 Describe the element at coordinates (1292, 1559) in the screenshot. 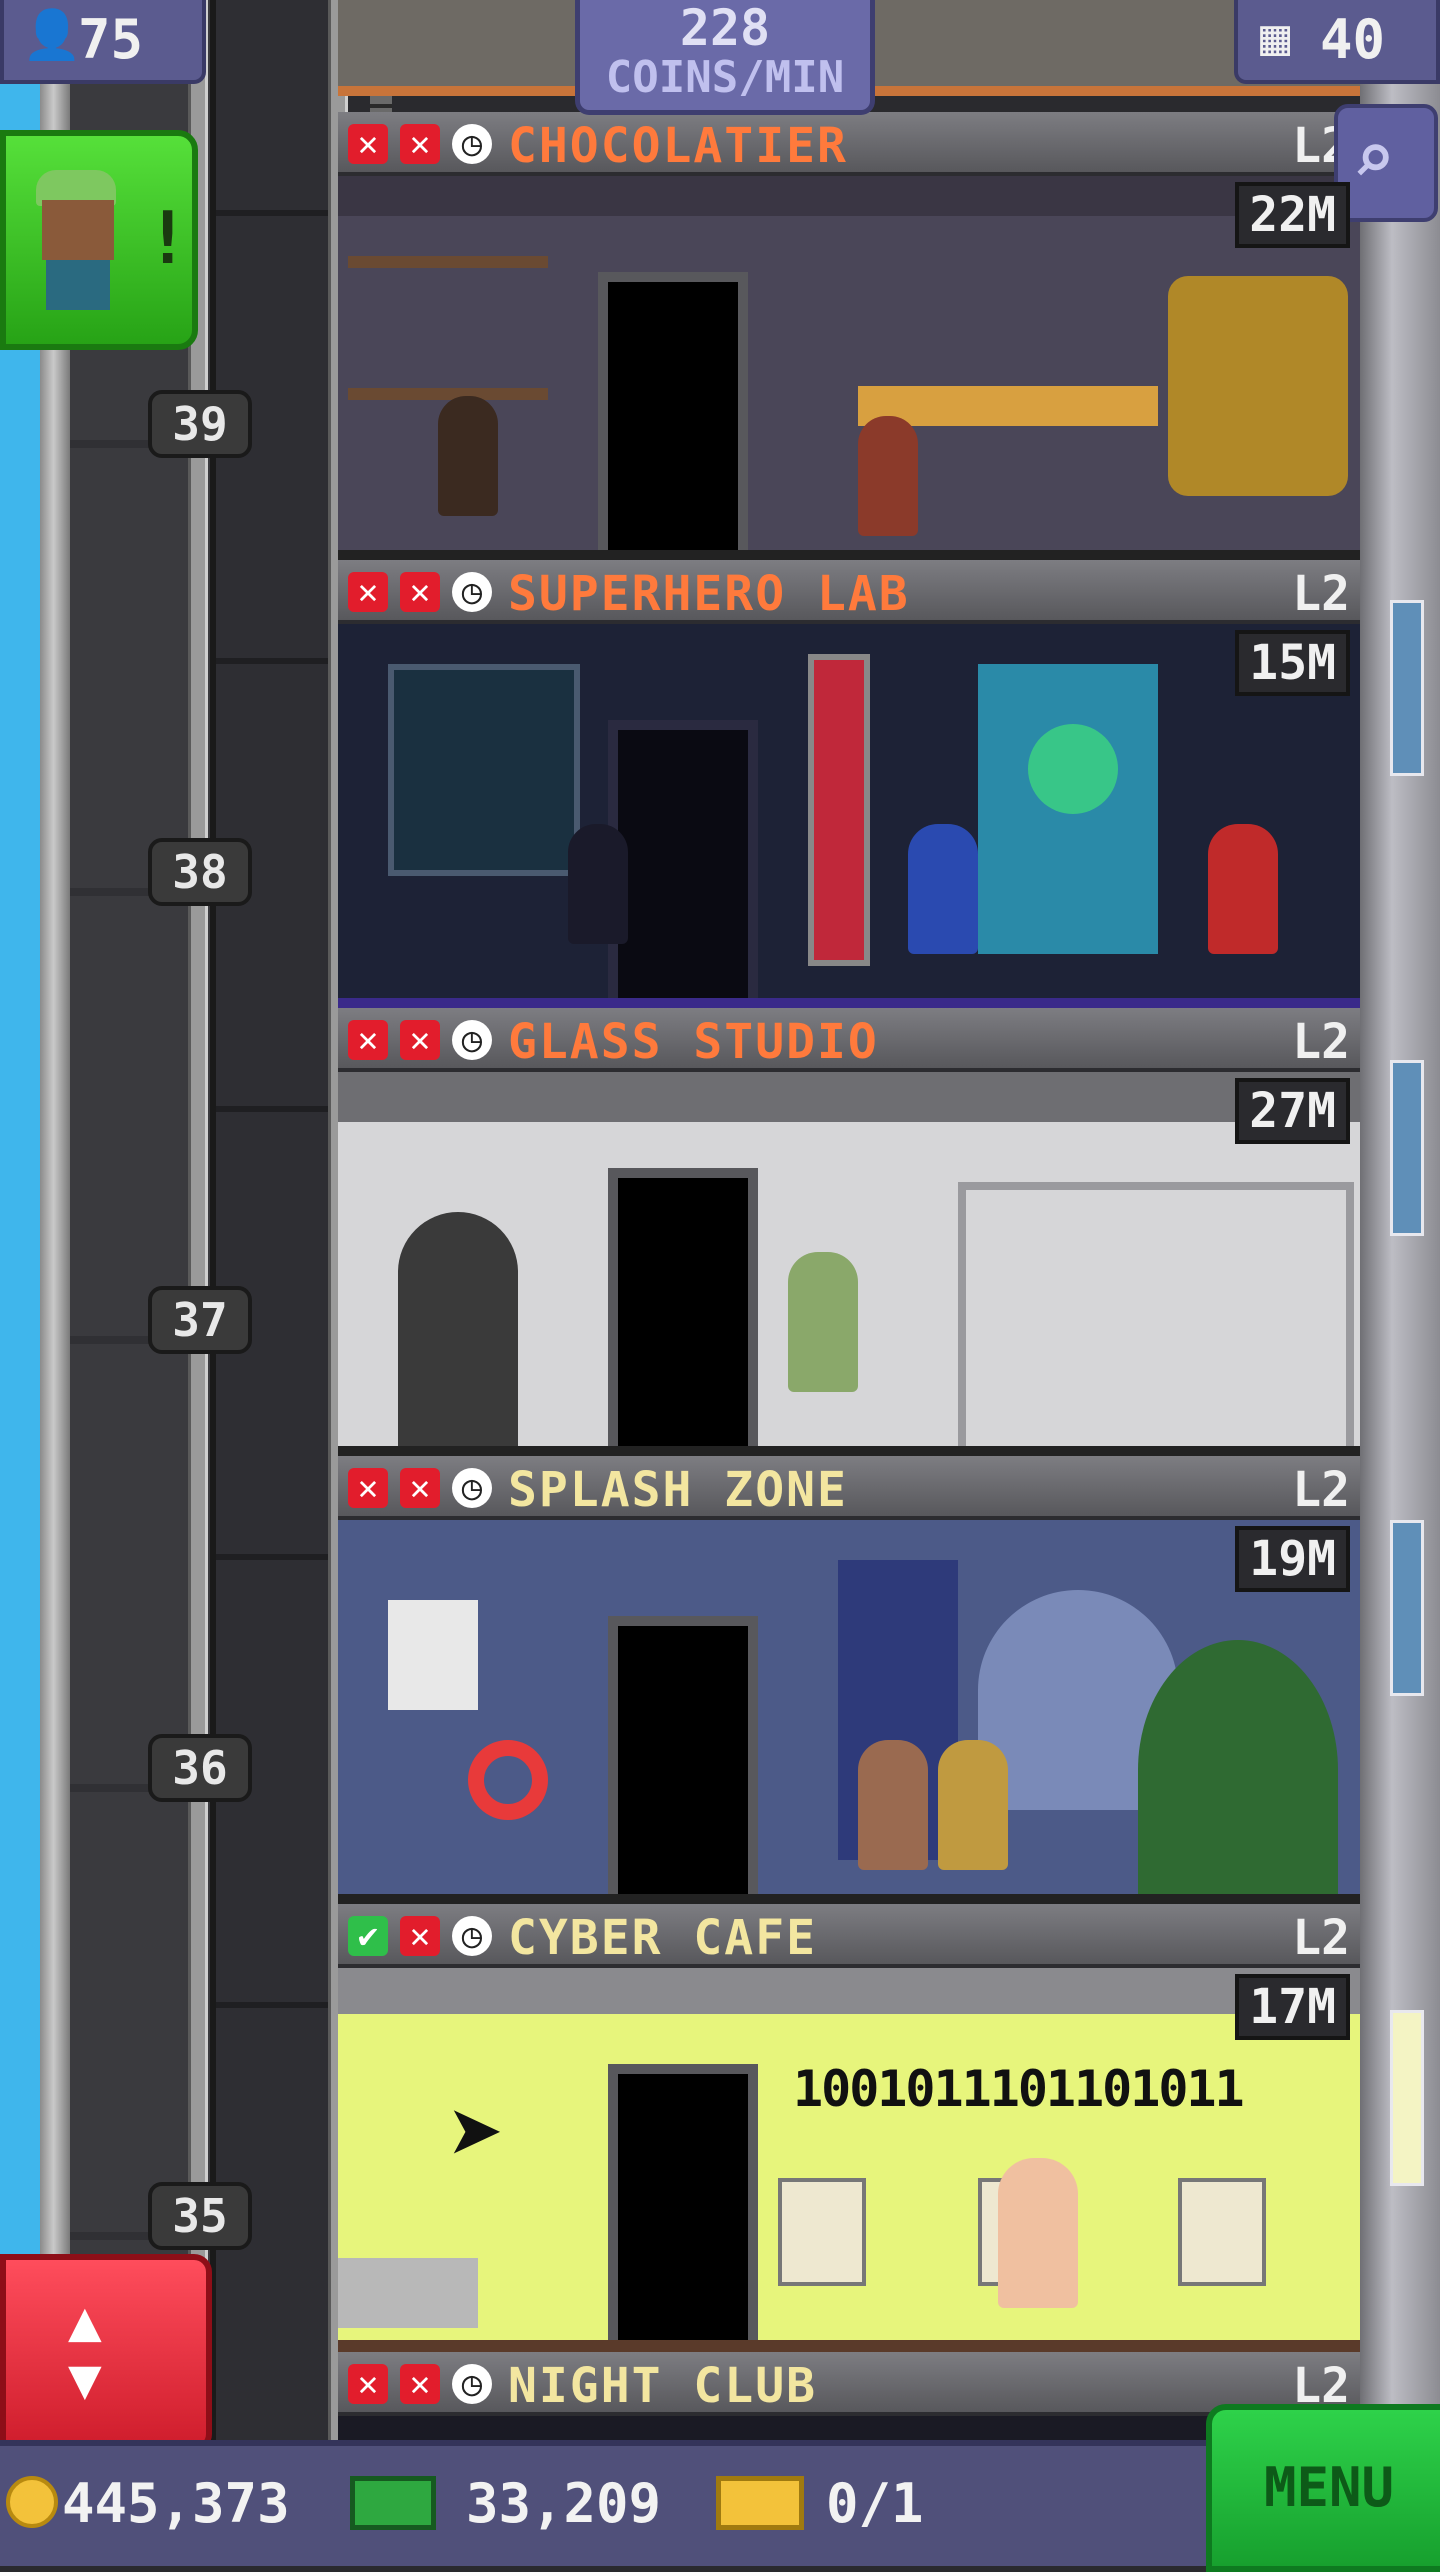

I see `stock-badge: 19M` at that location.